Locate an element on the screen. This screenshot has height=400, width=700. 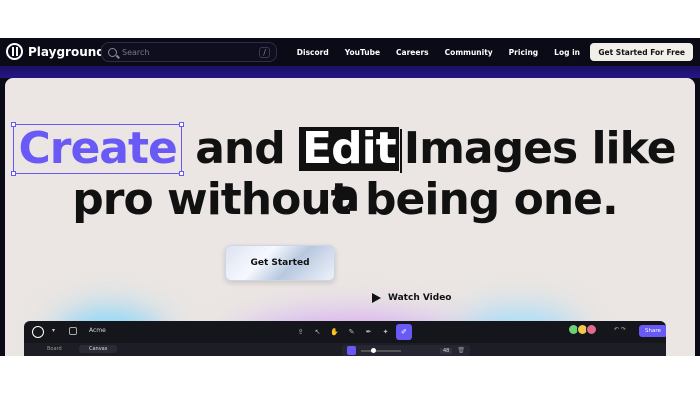
headline-line-2: pro without being one. is located at coordinates (345, 199).